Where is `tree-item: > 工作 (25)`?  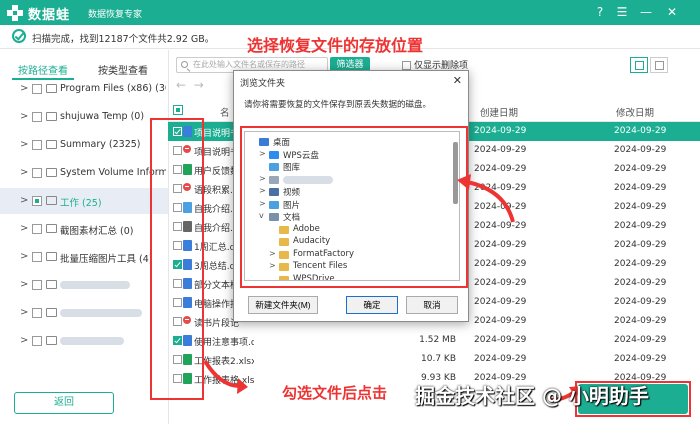
tree-item: > 工作 (25) is located at coordinates (84, 201).